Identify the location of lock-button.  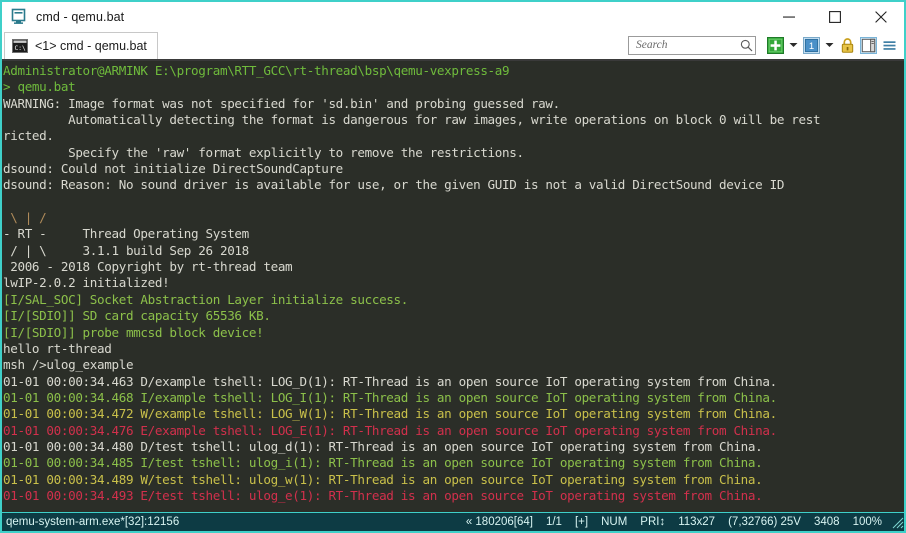
(847, 45).